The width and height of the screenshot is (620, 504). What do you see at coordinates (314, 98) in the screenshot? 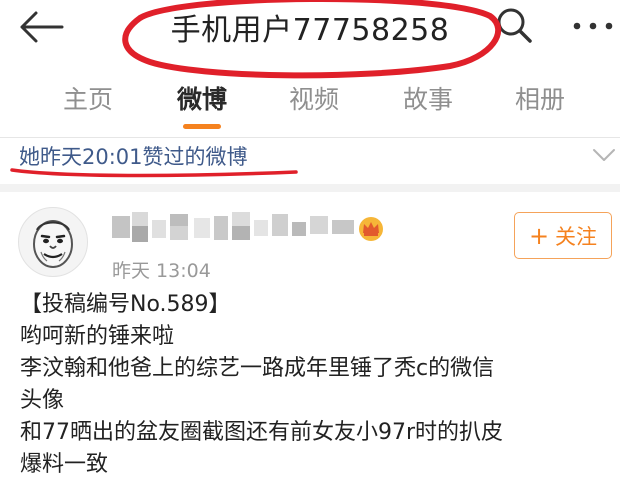
I see `tab-video: 视频` at bounding box center [314, 98].